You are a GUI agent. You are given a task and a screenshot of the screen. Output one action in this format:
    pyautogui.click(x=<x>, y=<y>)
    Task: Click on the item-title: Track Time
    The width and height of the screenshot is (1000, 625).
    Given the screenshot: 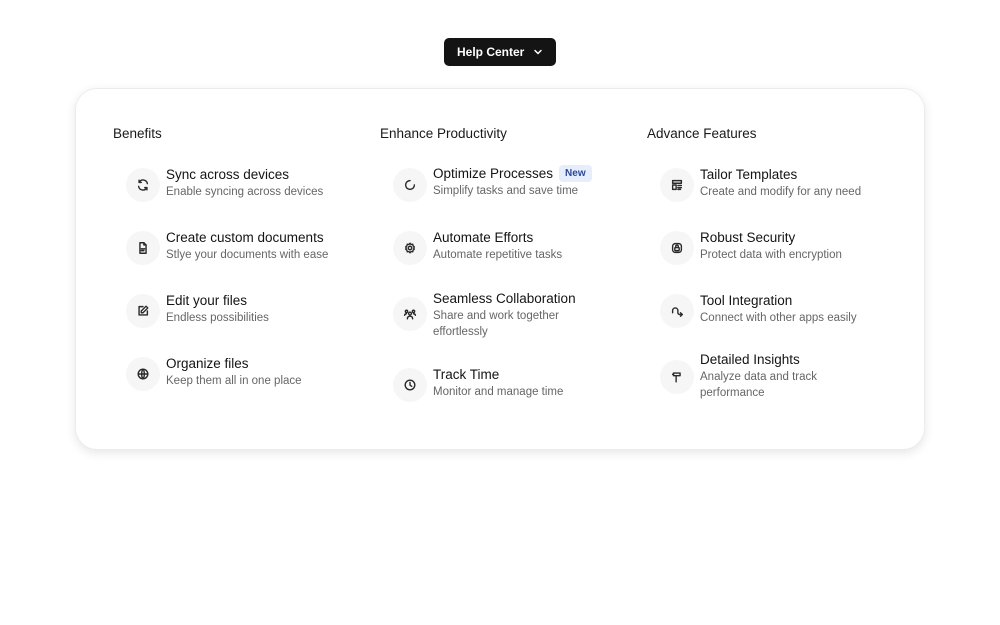 What is the action you would take?
    pyautogui.click(x=466, y=374)
    